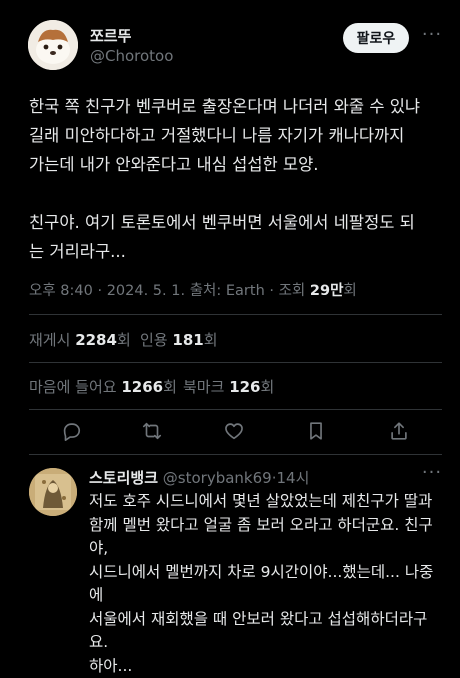 This screenshot has width=460, height=678. What do you see at coordinates (53, 45) in the screenshot?
I see `author-avatar` at bounding box center [53, 45].